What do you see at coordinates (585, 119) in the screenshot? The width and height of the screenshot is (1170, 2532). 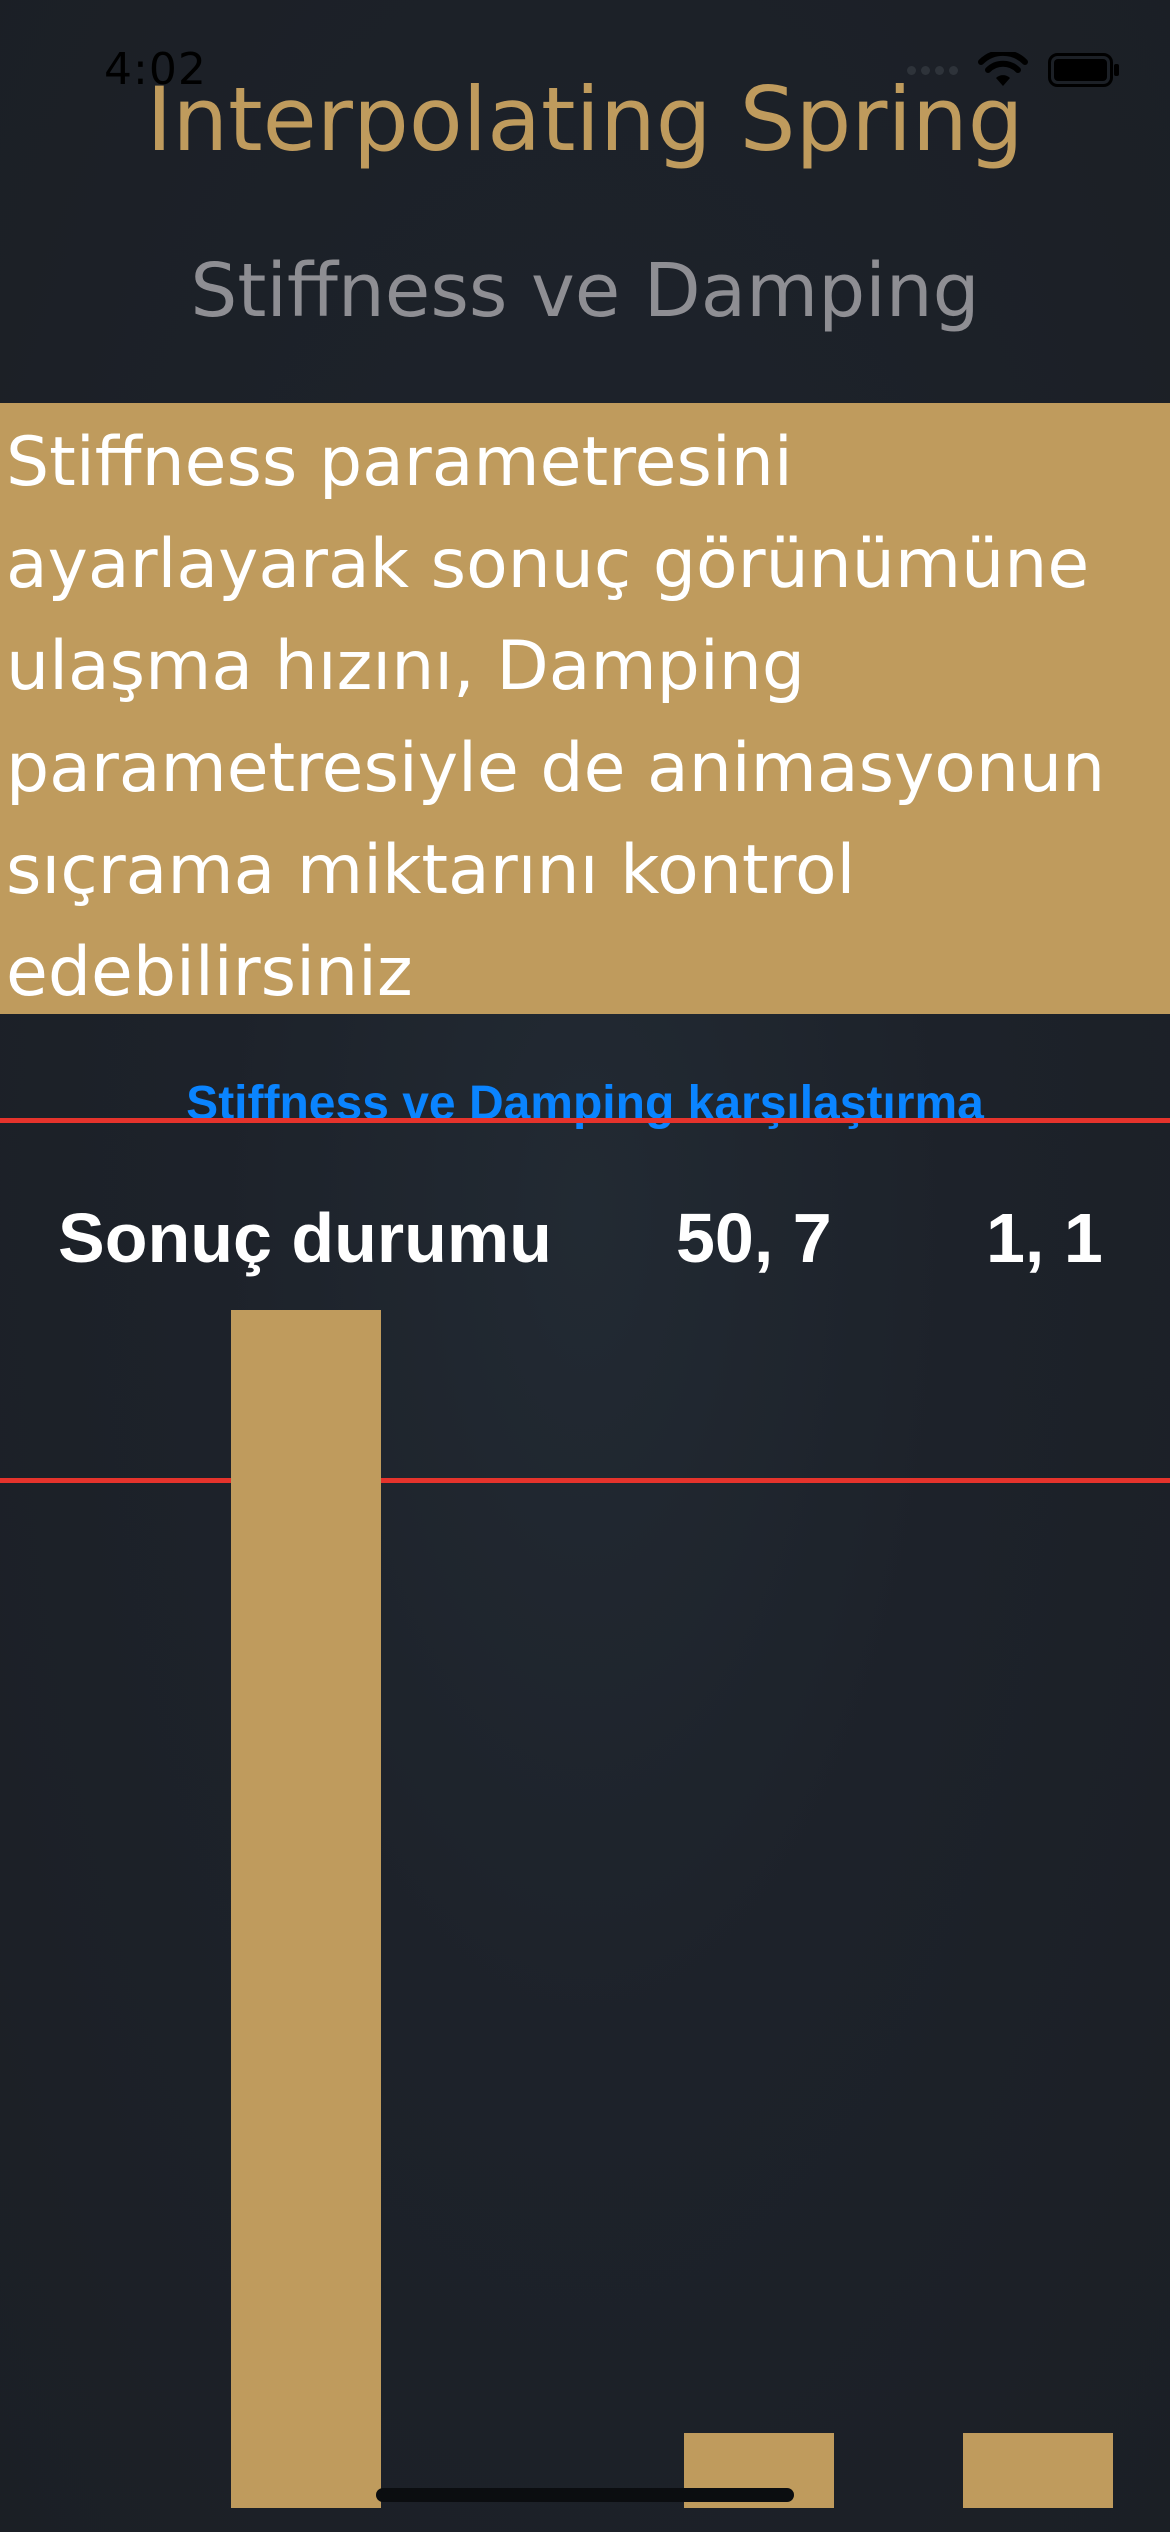 I see `page-title: Interpolating Spring` at bounding box center [585, 119].